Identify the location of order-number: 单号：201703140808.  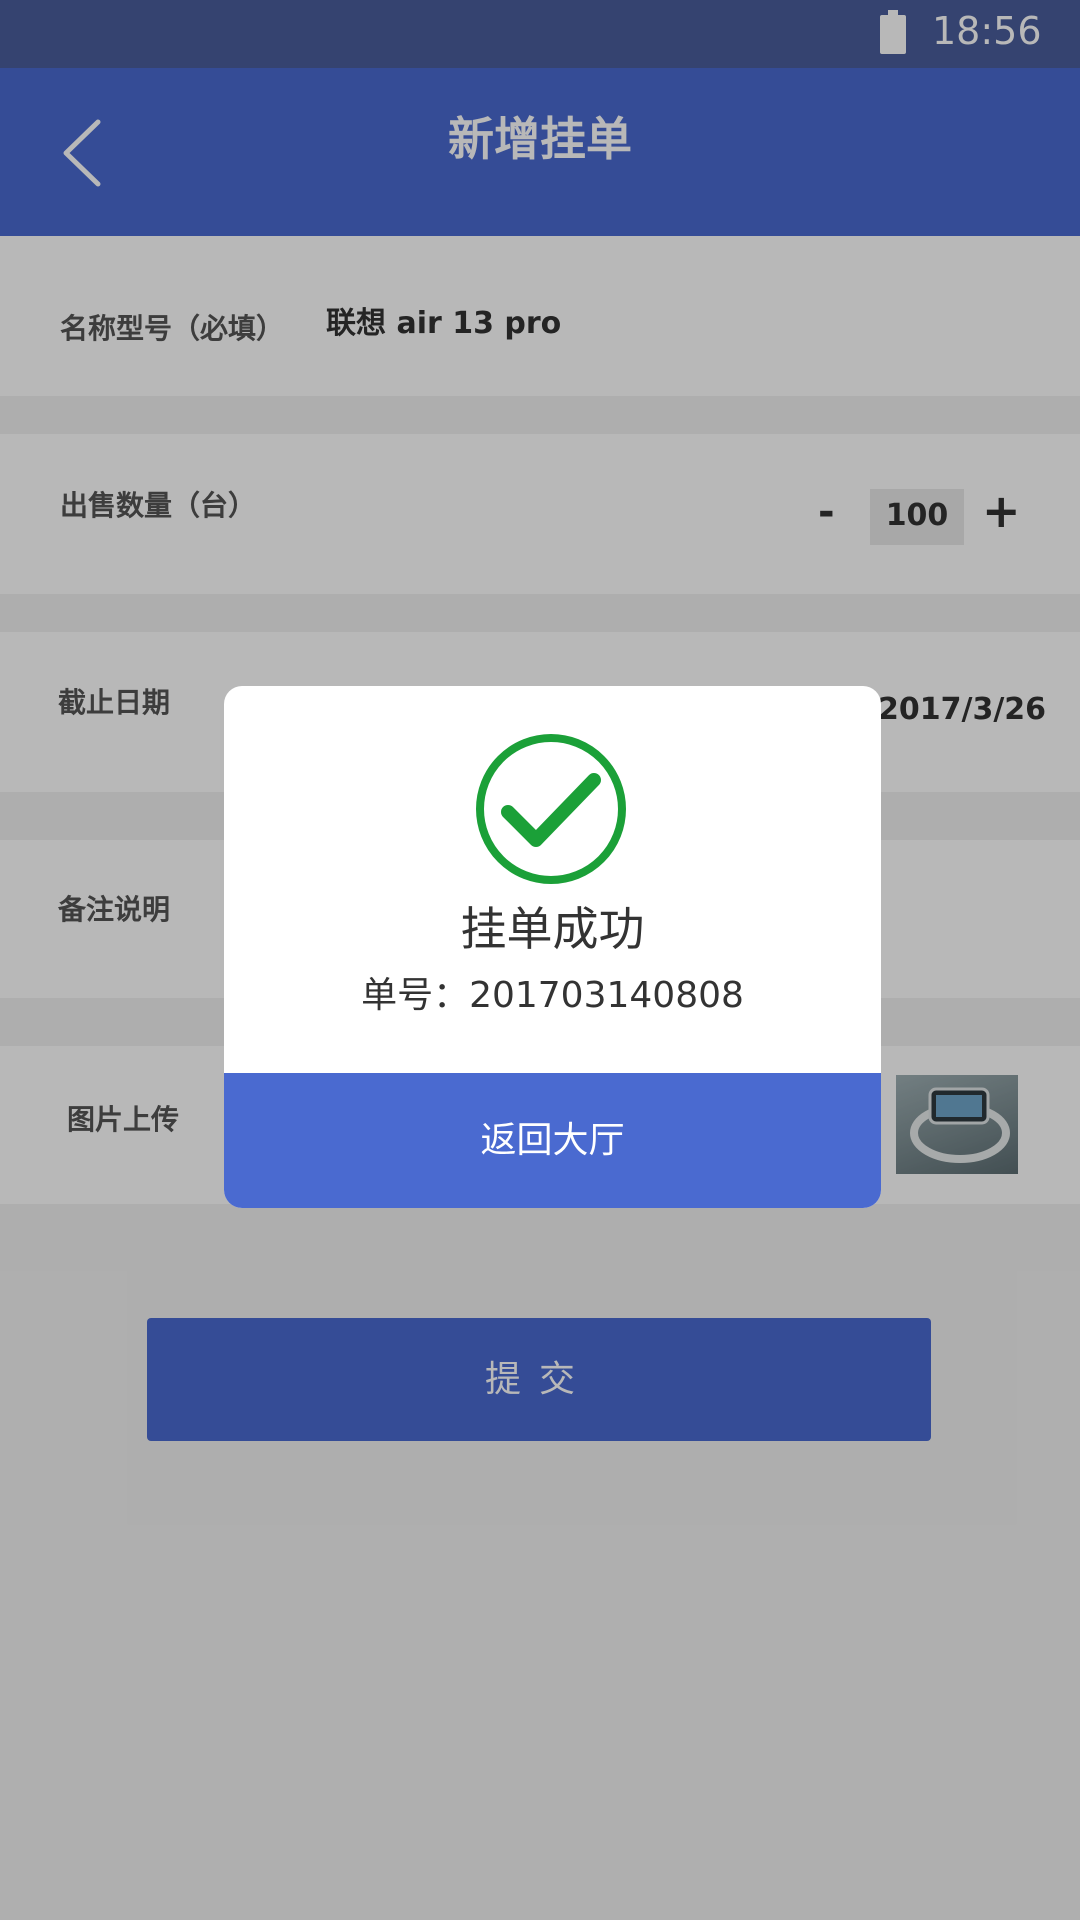
(552, 995).